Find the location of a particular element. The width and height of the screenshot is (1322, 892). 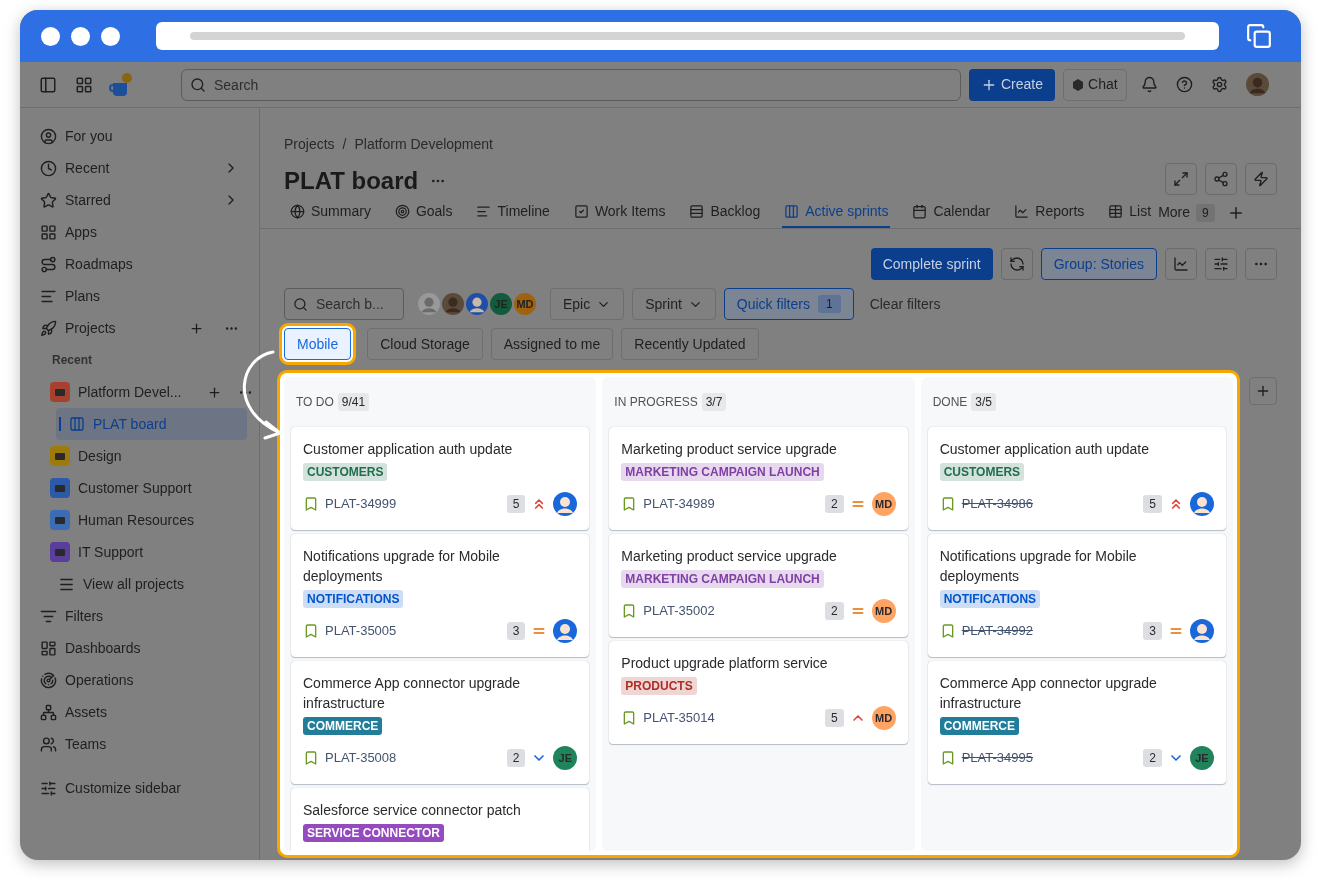

sync-button is located at coordinates (1016, 264).